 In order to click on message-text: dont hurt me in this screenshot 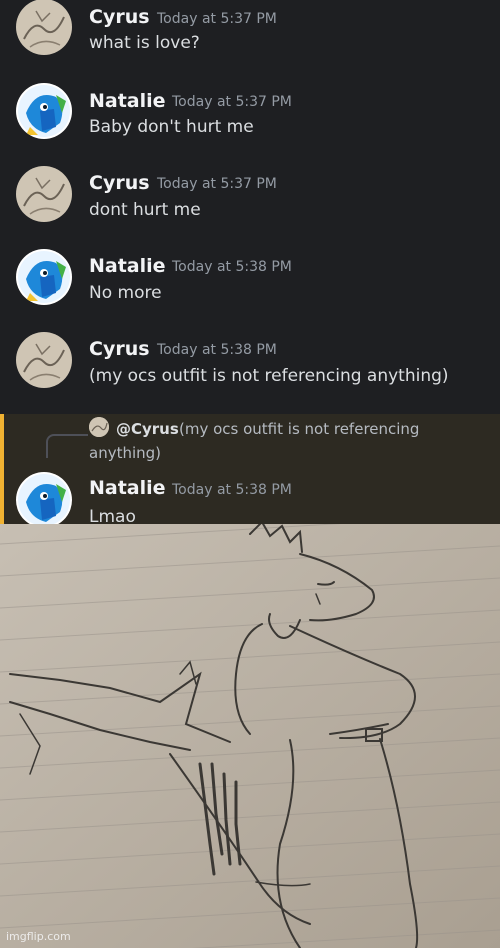, I will do `click(145, 210)`.